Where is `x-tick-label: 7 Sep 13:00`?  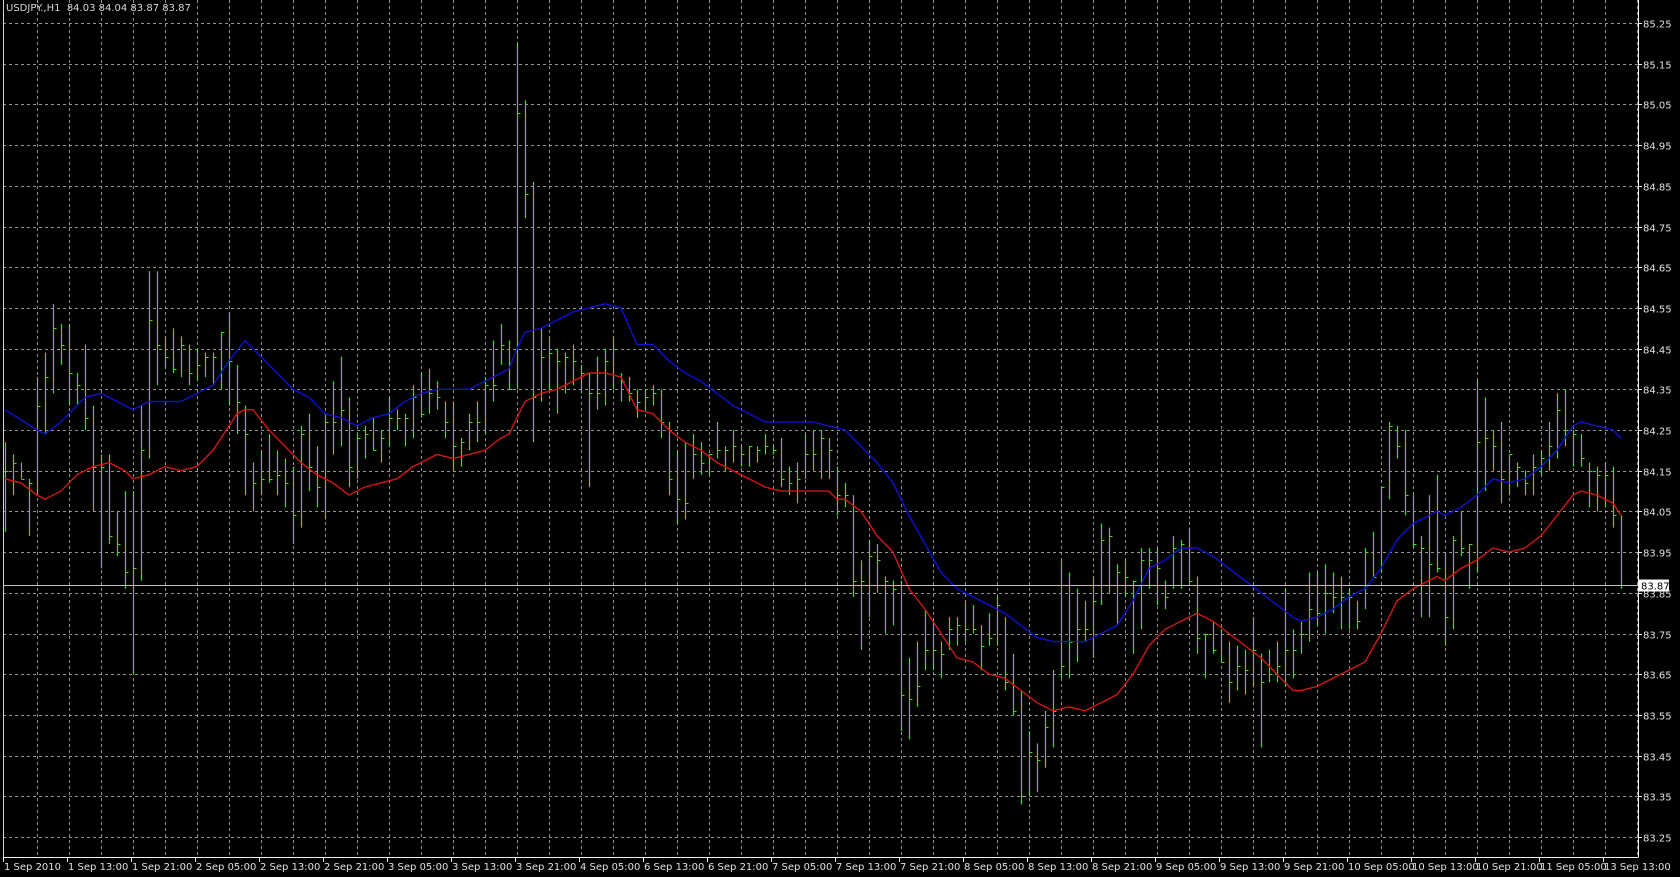
x-tick-label: 7 Sep 13:00 is located at coordinates (866, 867).